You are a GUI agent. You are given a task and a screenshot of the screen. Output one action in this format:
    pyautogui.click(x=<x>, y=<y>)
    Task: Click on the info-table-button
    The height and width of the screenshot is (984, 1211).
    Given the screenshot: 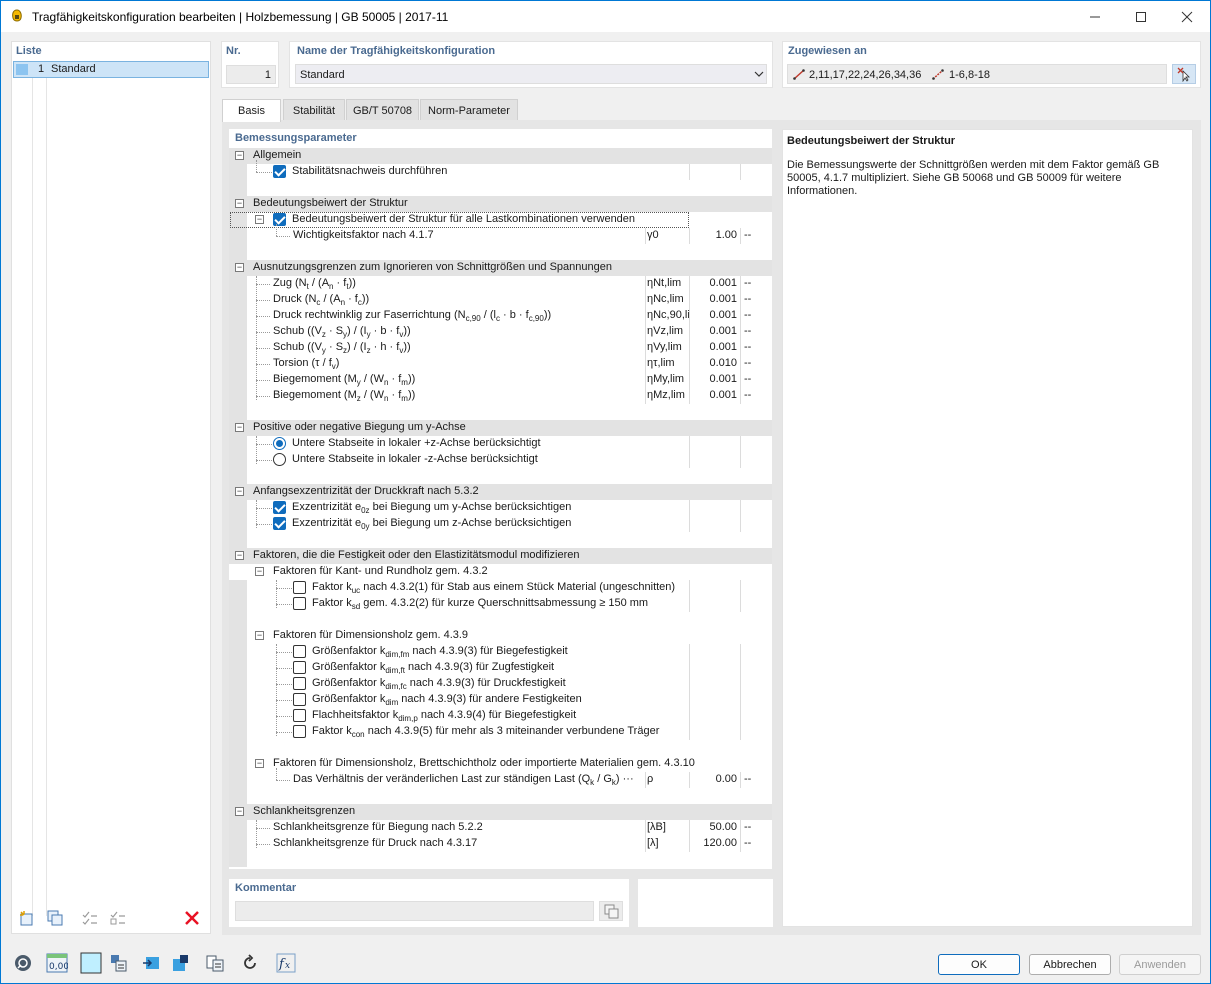 What is the action you would take?
    pyautogui.click(x=118, y=963)
    